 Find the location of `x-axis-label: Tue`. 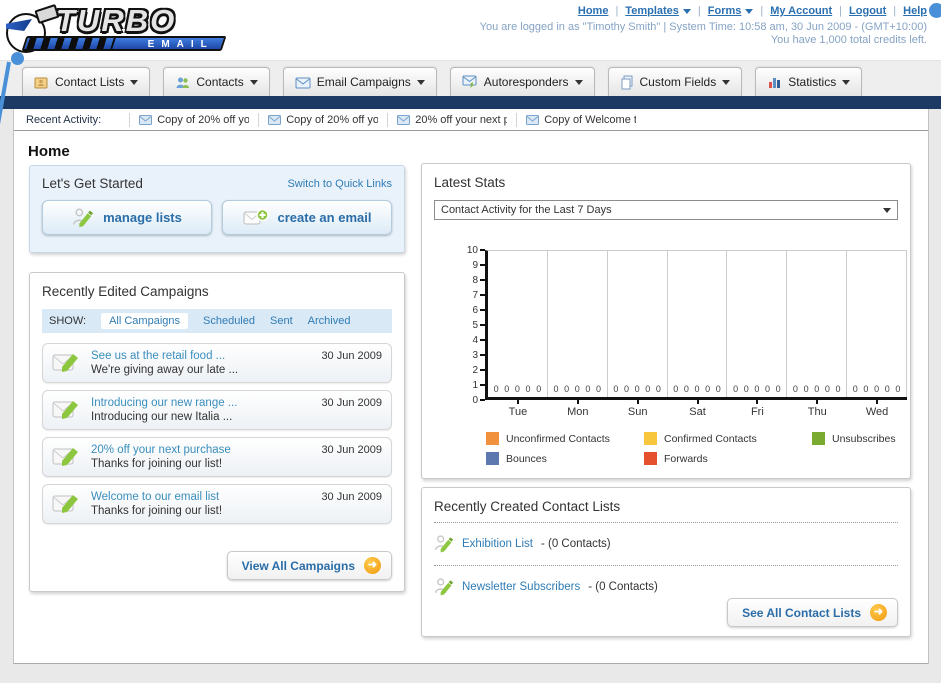

x-axis-label: Tue is located at coordinates (518, 409).